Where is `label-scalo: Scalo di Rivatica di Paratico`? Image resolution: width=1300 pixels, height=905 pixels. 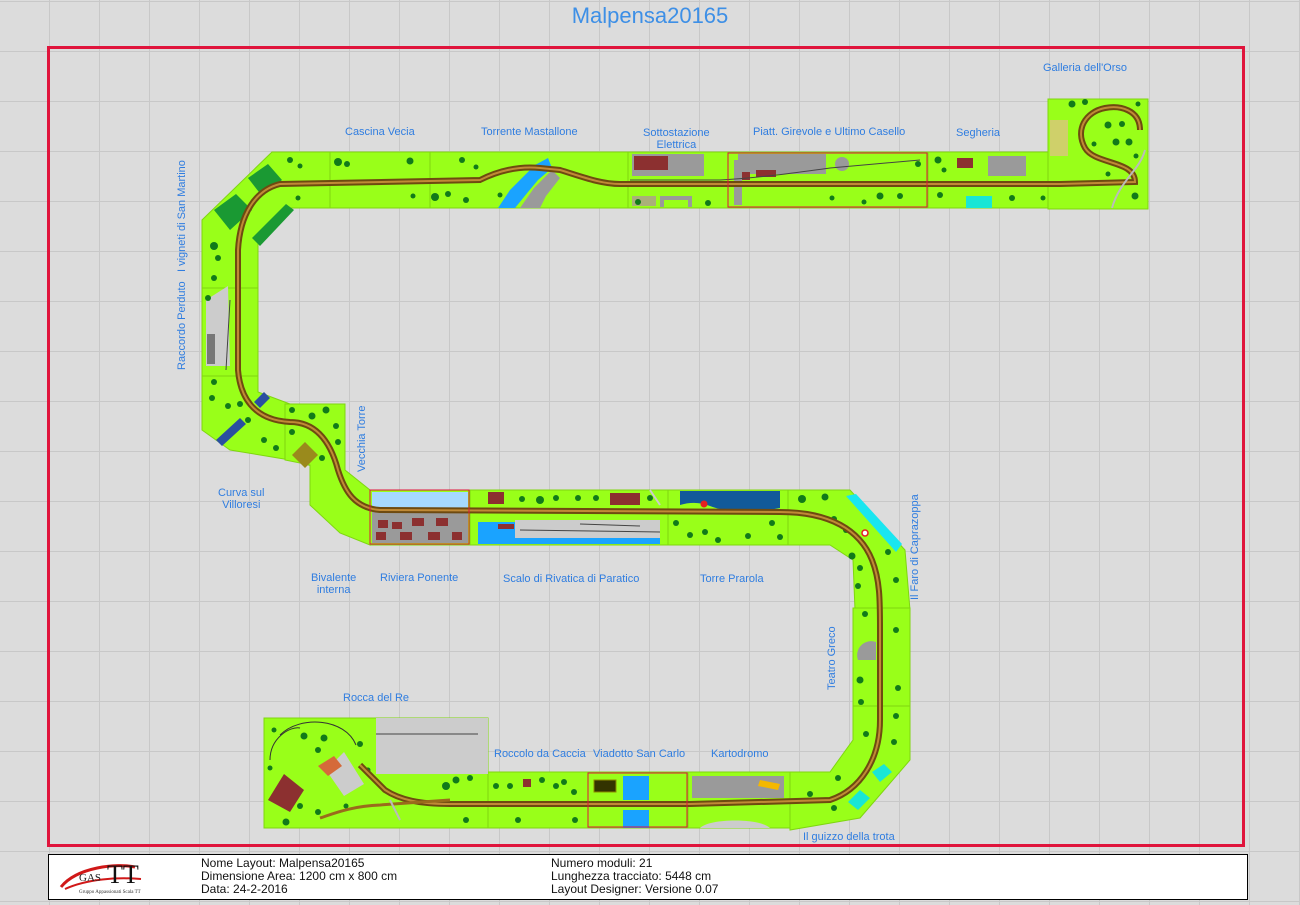 label-scalo: Scalo di Rivatica di Paratico is located at coordinates (571, 579).